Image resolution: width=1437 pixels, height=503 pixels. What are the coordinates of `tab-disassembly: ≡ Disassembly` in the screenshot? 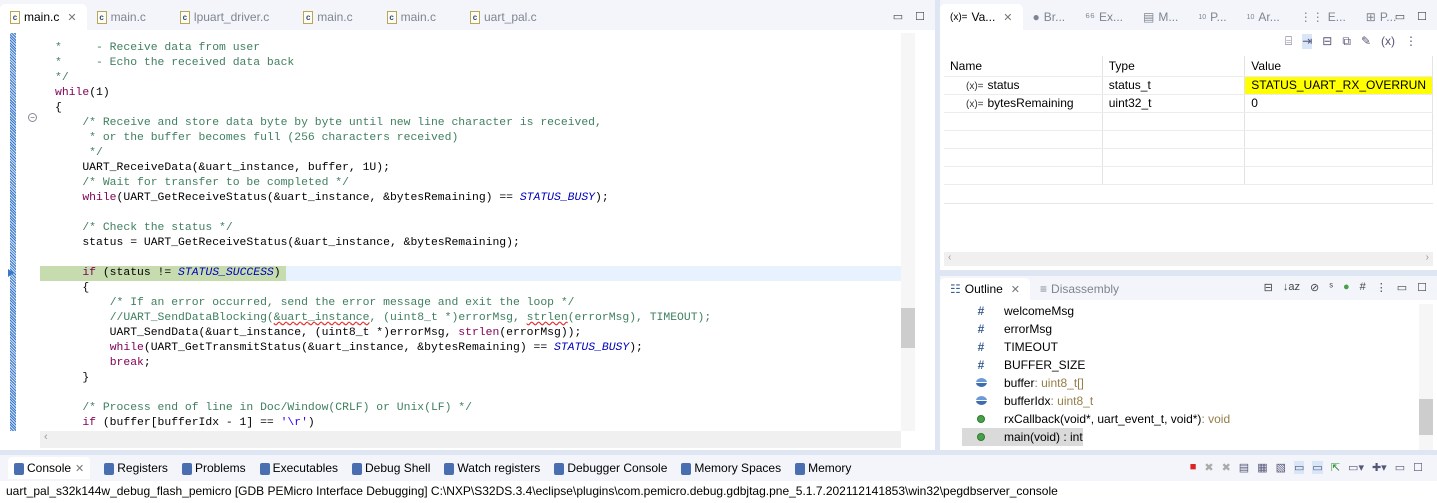 It's located at (1079, 289).